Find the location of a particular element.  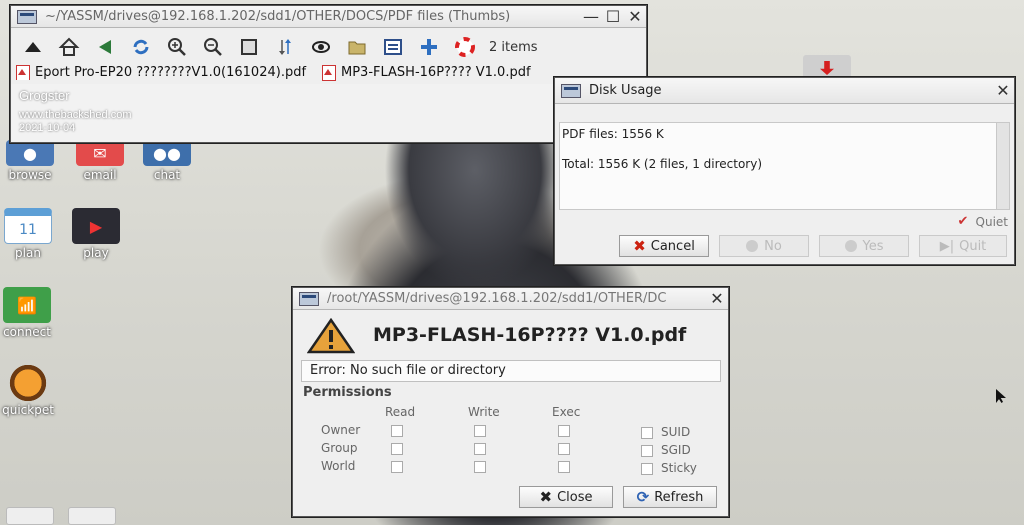

cancel-icon: ✖ is located at coordinates (639, 246).